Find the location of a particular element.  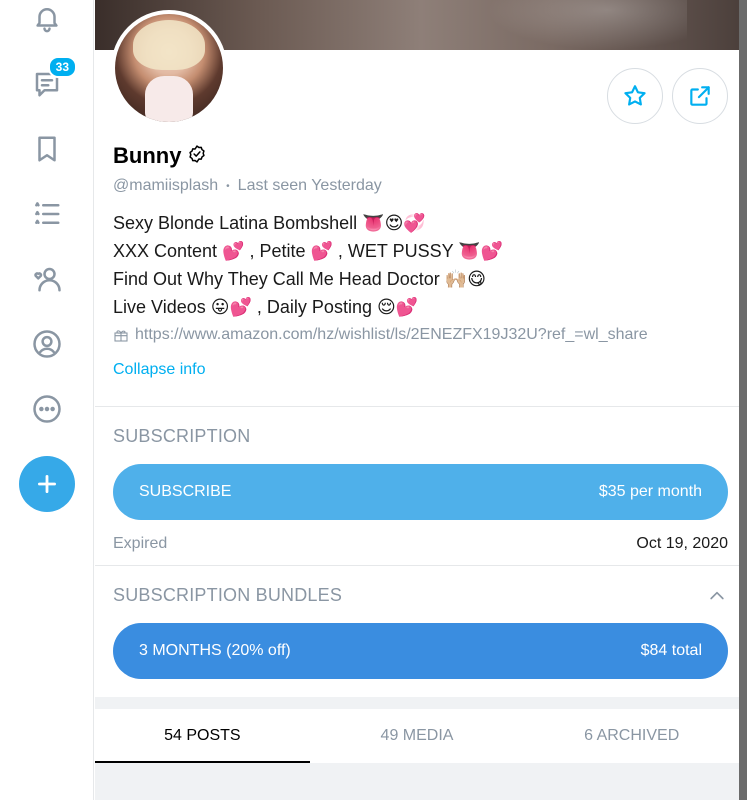

feed-background is located at coordinates (417, 781).